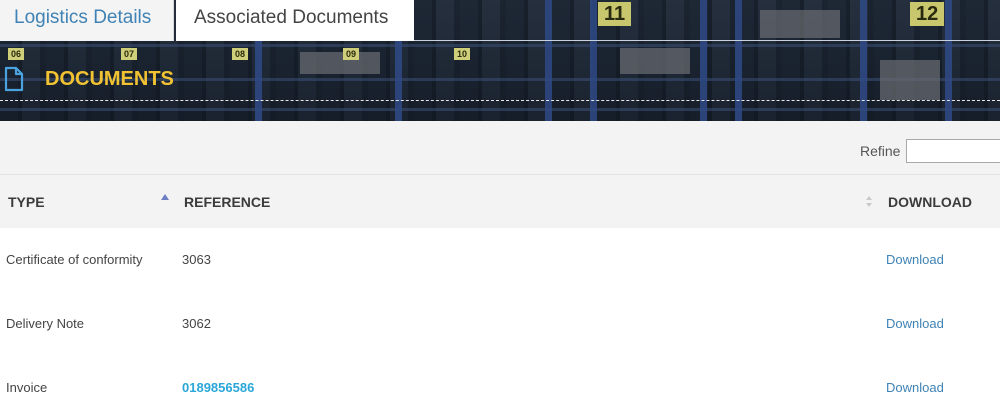  I want to click on document-icon, so click(14, 79).